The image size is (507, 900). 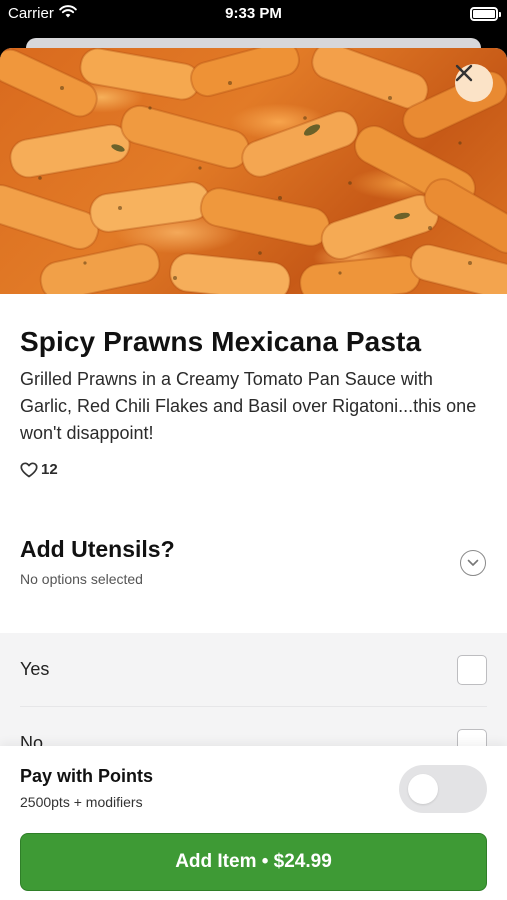 What do you see at coordinates (472, 670) in the screenshot?
I see `option-yes-checkbox` at bounding box center [472, 670].